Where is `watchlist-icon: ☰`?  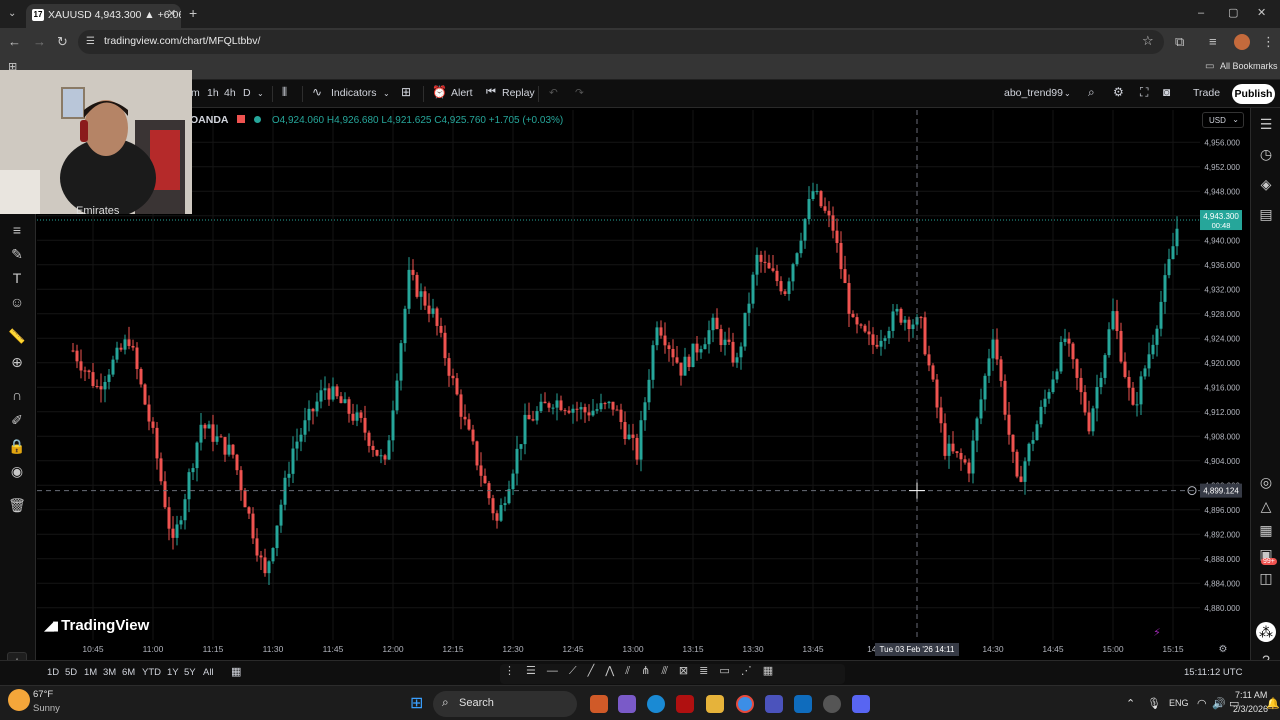
watchlist-icon: ☰ is located at coordinates (1266, 124).